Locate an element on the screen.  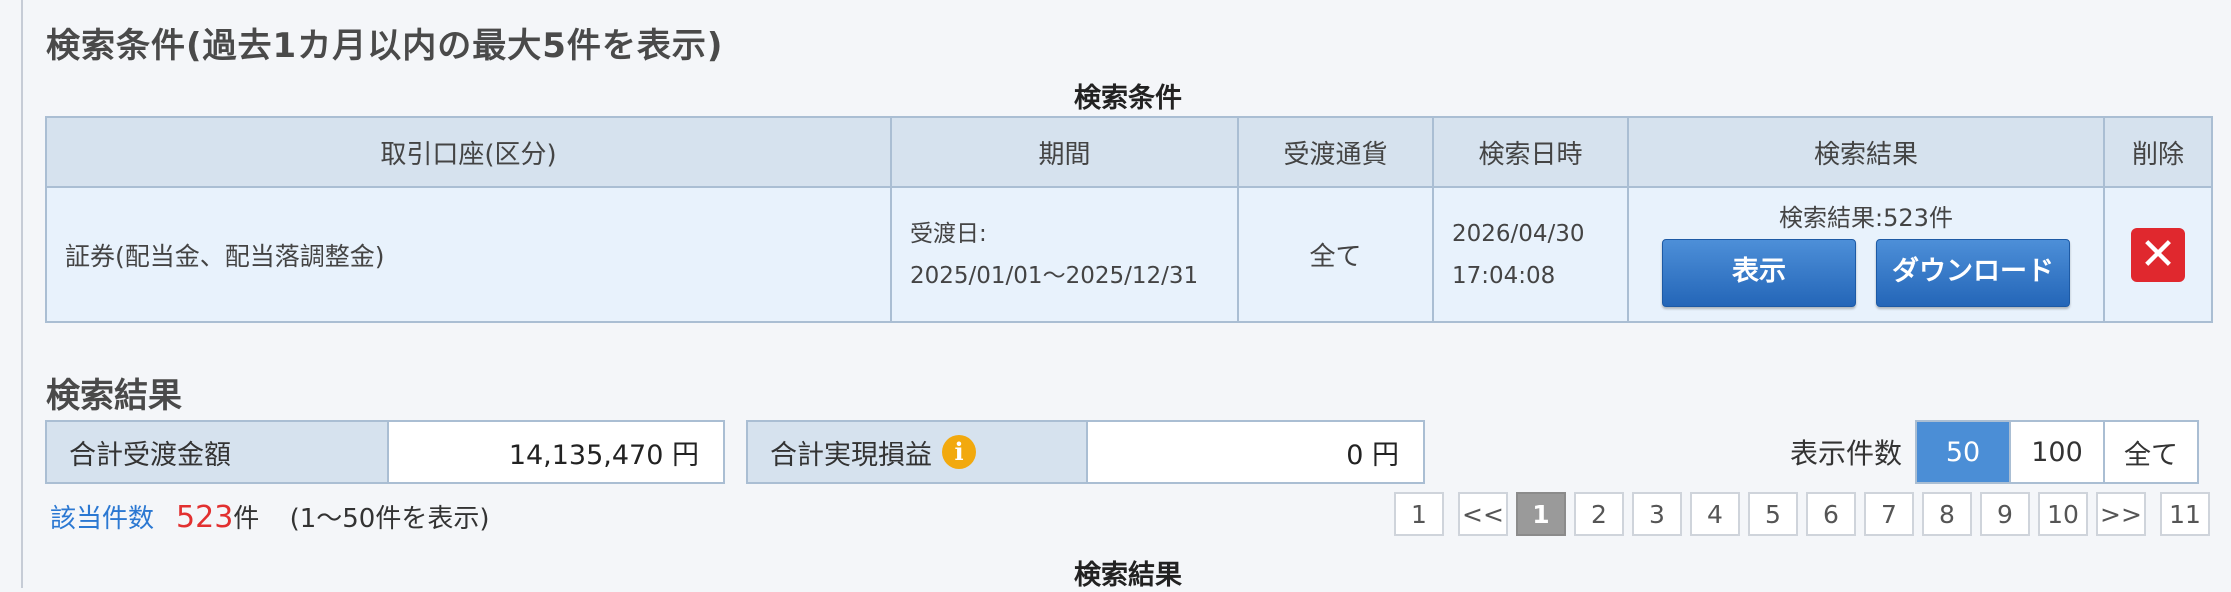
display-count-all: 全て is located at coordinates (2150, 452).